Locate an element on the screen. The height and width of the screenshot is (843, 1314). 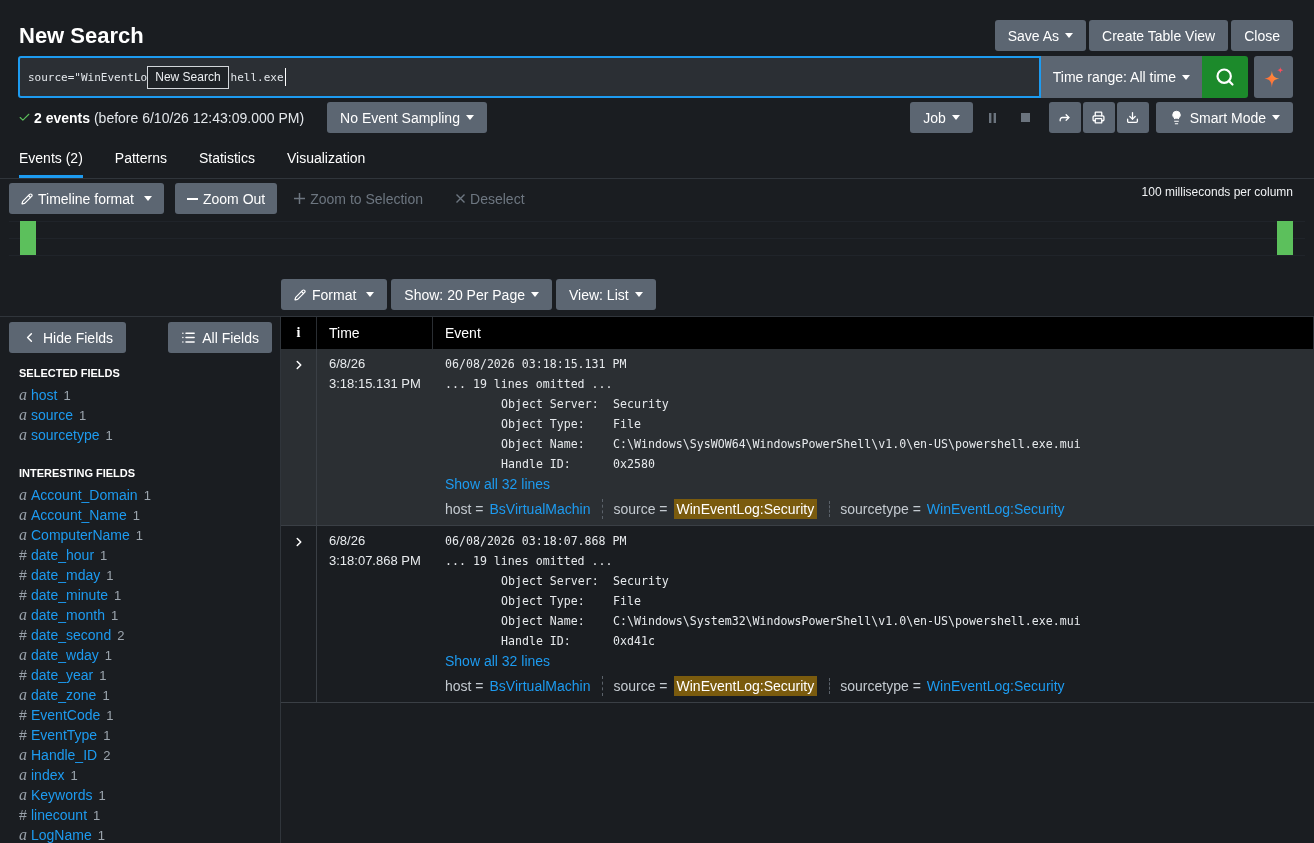
time-range-button: Time range: All time is located at coordinates (1121, 77).